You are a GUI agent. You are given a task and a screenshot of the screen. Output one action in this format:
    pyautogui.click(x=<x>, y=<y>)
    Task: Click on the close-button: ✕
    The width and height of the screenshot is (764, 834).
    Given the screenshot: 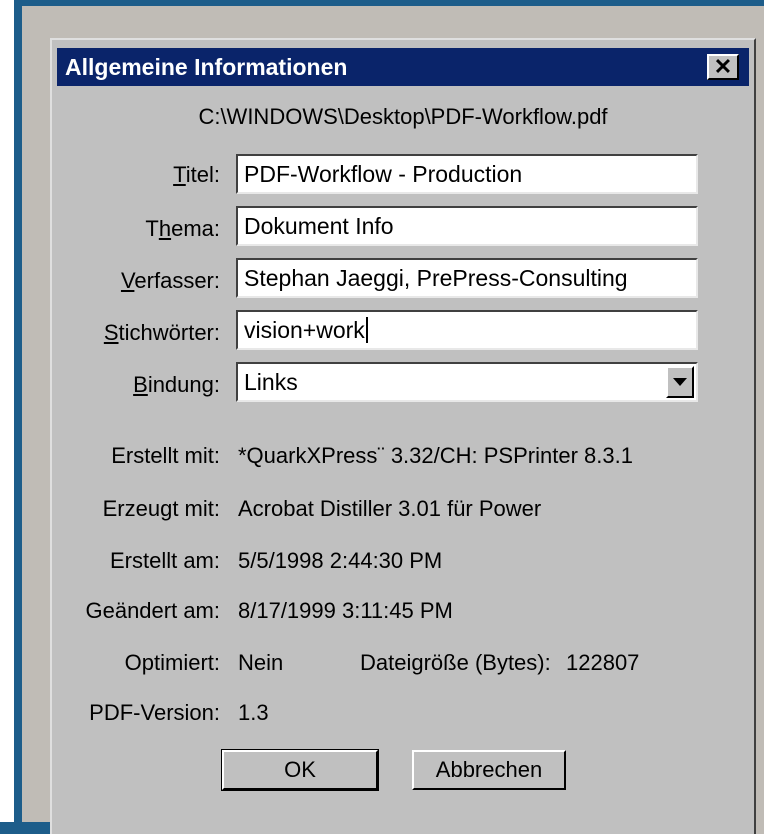 What is the action you would take?
    pyautogui.click(x=723, y=67)
    